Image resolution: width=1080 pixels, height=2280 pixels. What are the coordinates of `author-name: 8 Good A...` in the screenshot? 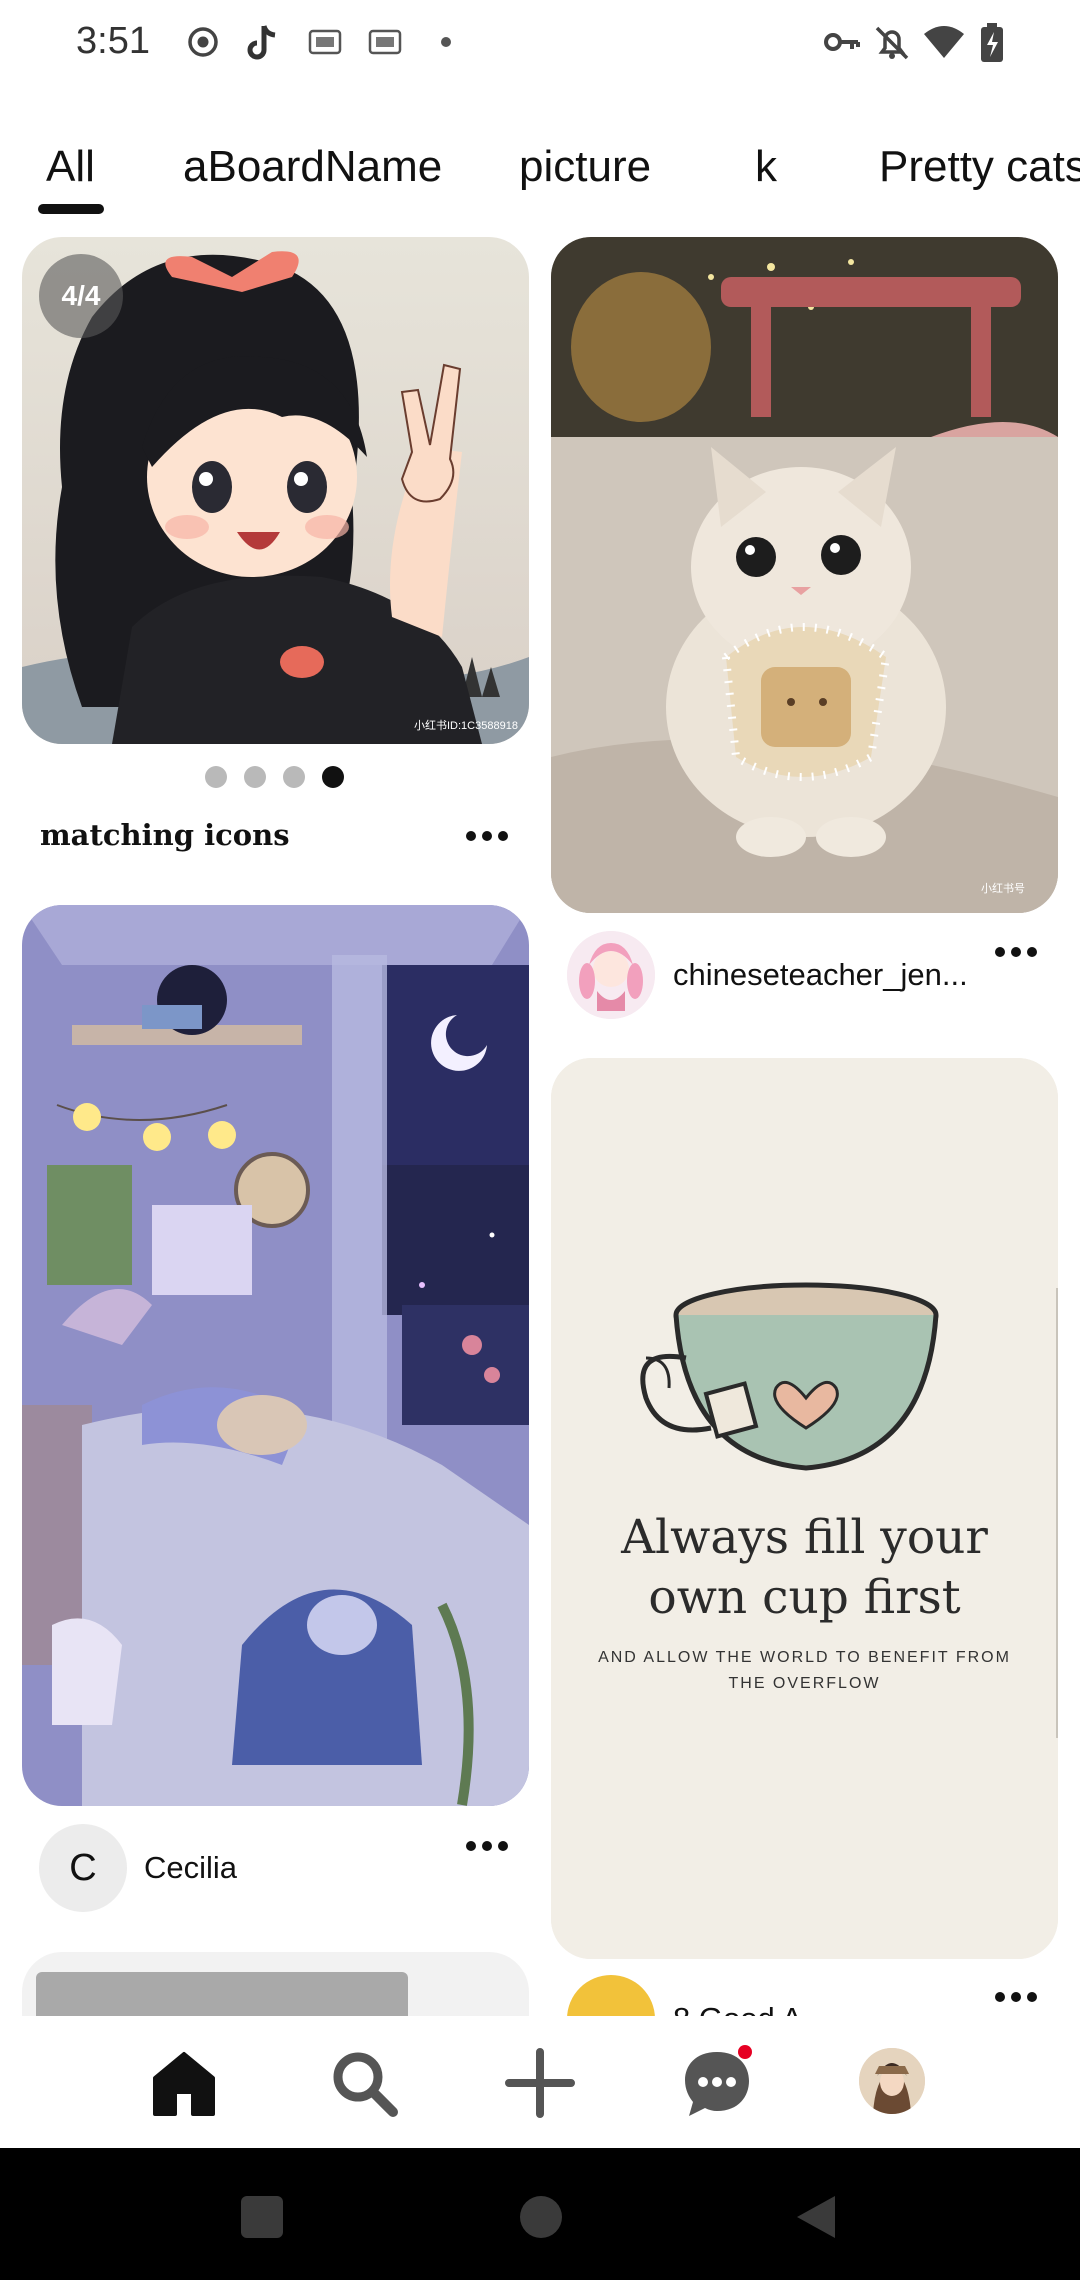 It's located at (773, 2008).